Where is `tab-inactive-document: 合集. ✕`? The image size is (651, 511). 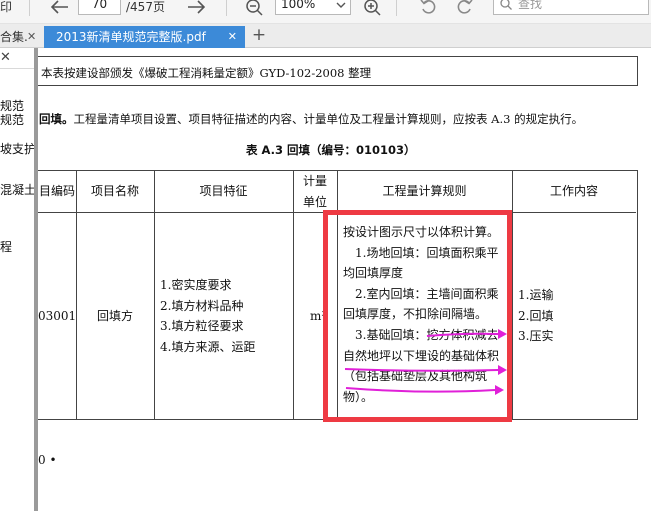 tab-inactive-document: 合集. ✕ is located at coordinates (20, 37).